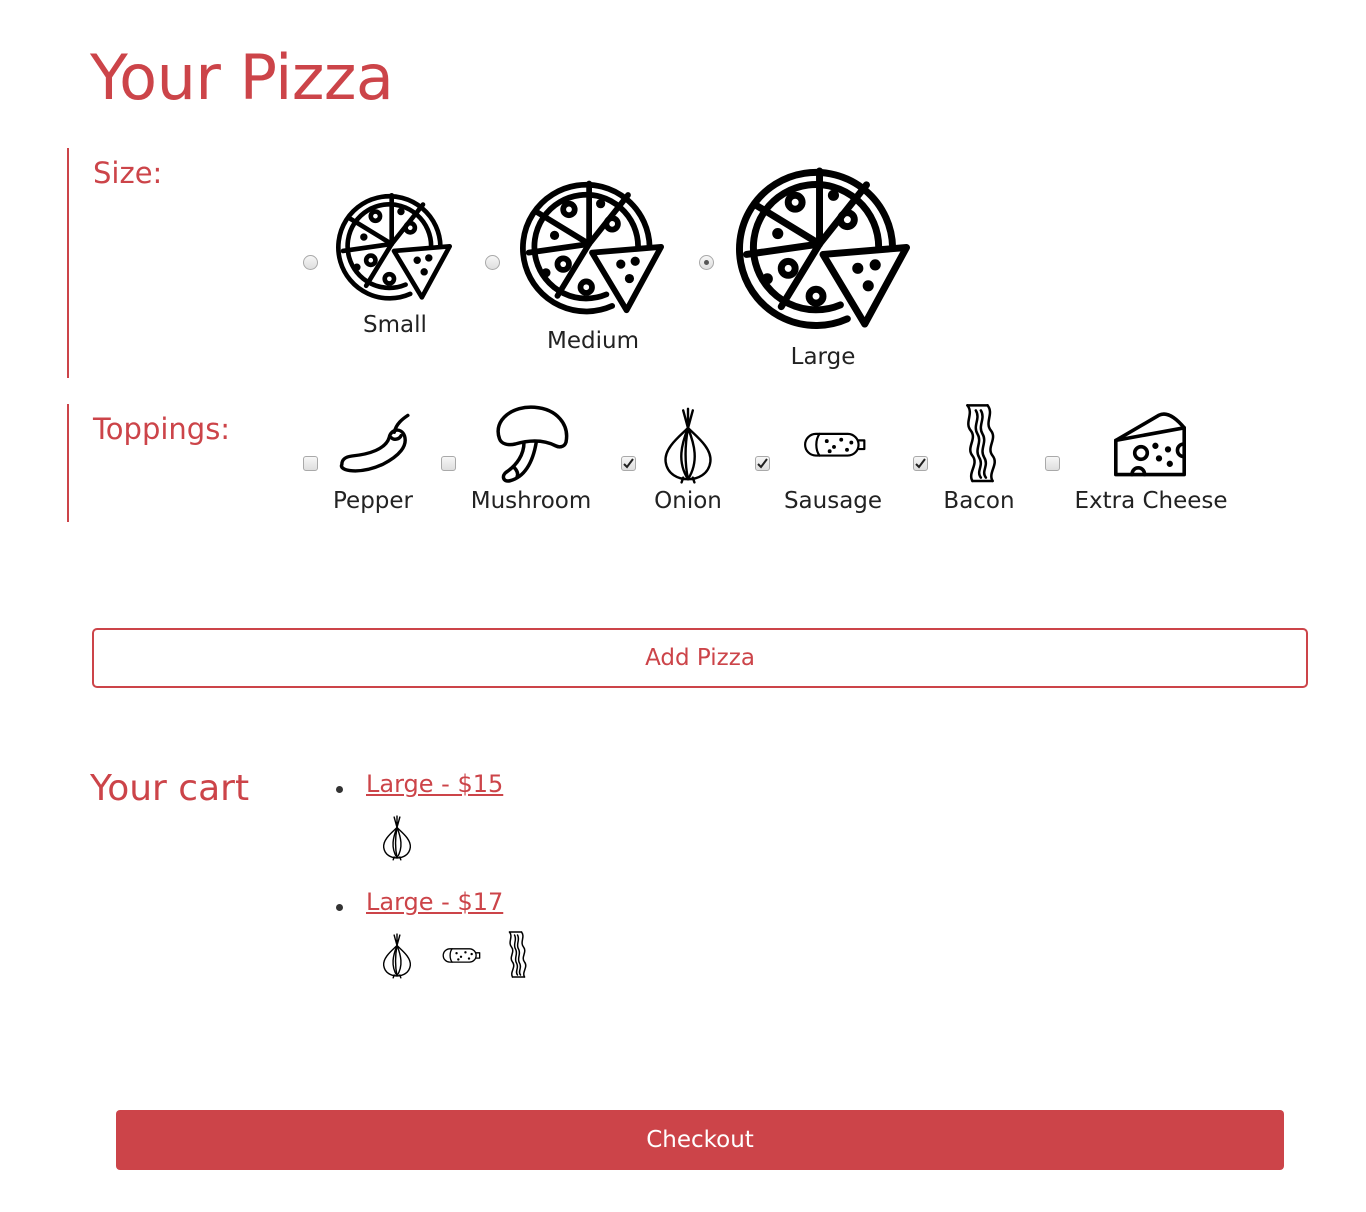  What do you see at coordinates (706, 262) in the screenshot?
I see `size-radio-large` at bounding box center [706, 262].